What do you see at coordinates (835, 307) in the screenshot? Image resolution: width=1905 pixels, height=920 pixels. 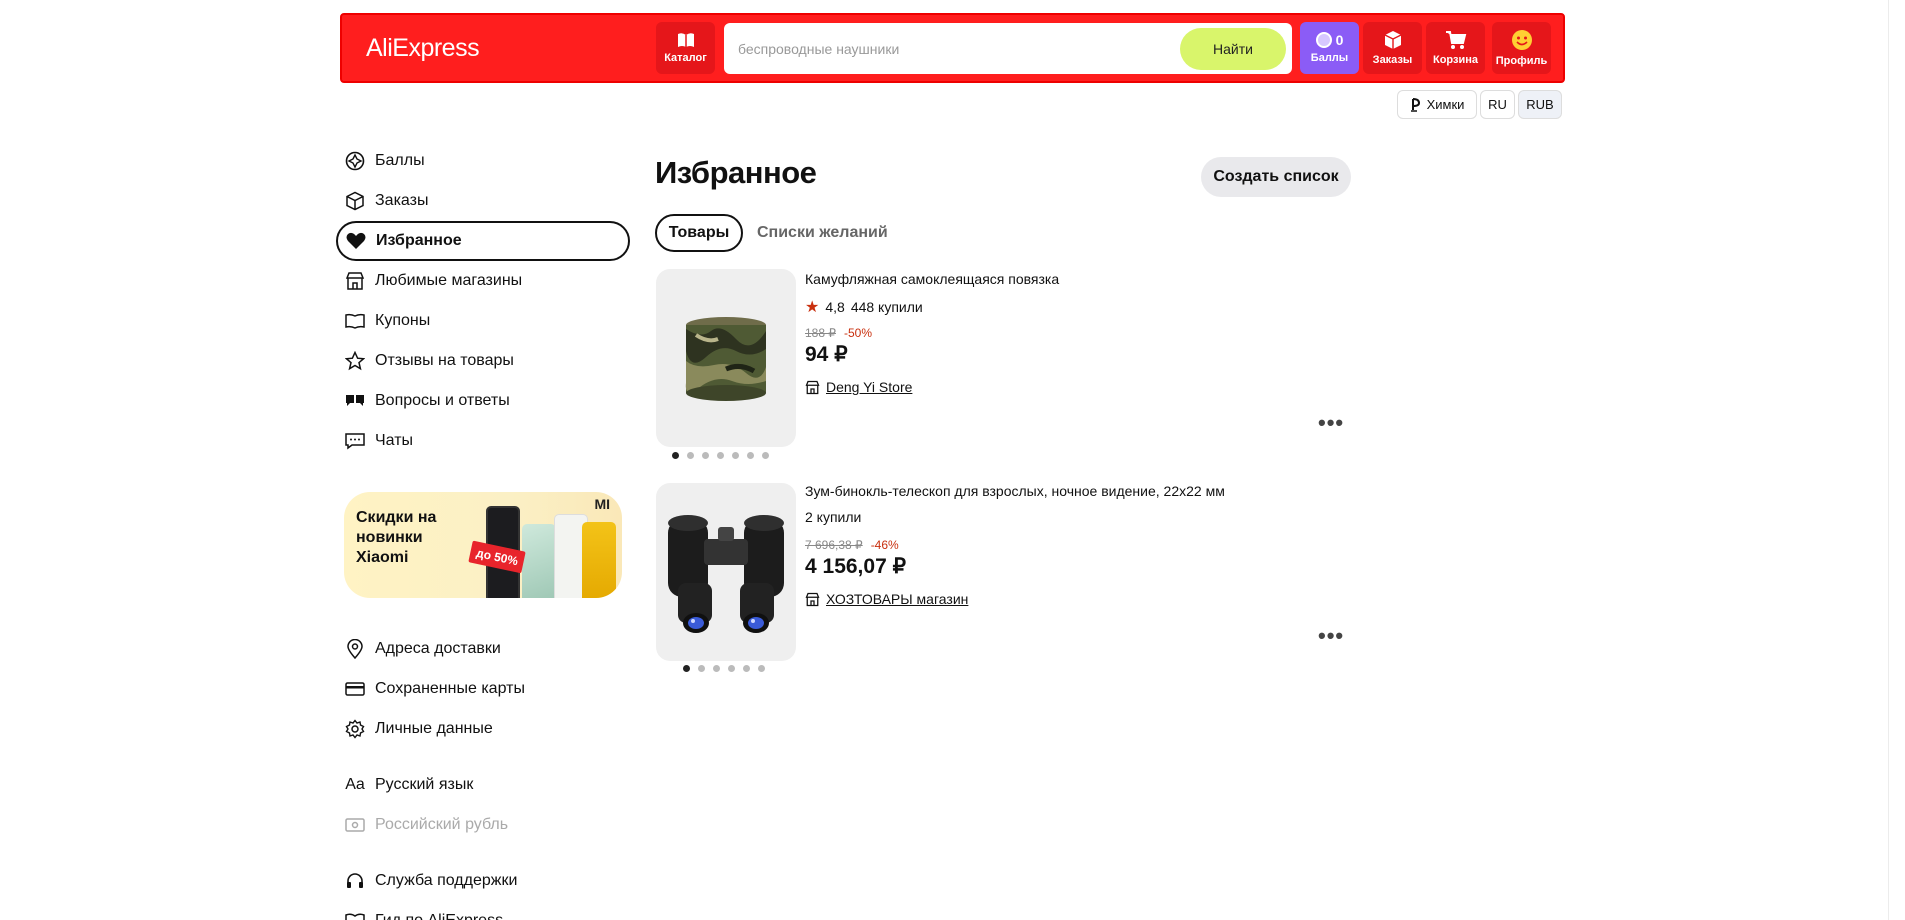 I see `rating-value: 4,8` at bounding box center [835, 307].